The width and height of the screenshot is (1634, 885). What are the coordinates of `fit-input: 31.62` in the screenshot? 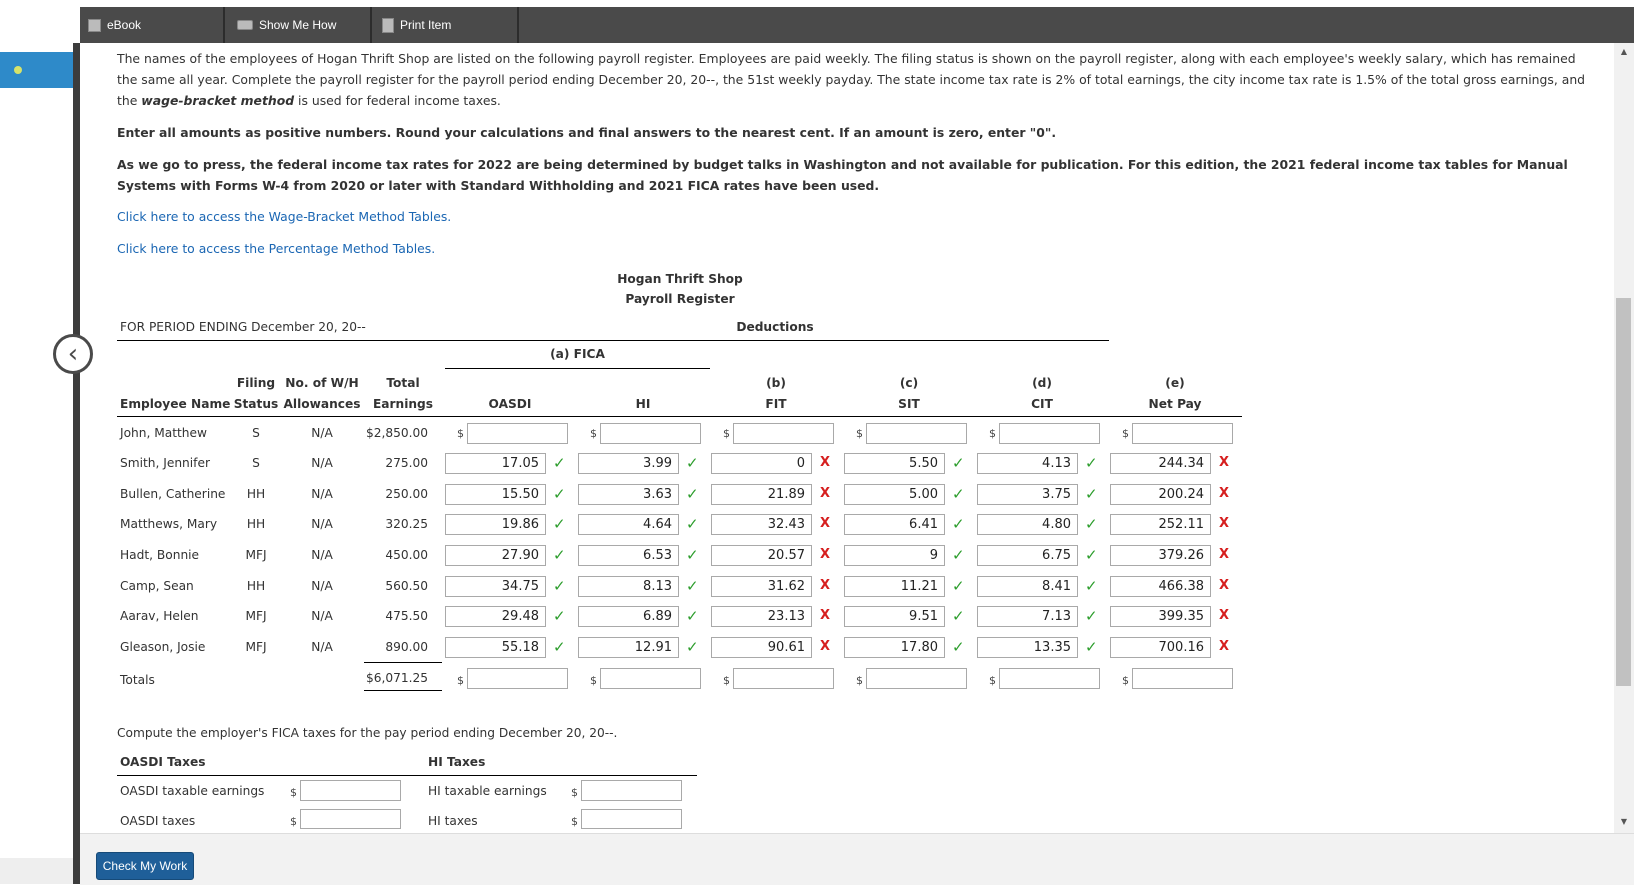 It's located at (761, 586).